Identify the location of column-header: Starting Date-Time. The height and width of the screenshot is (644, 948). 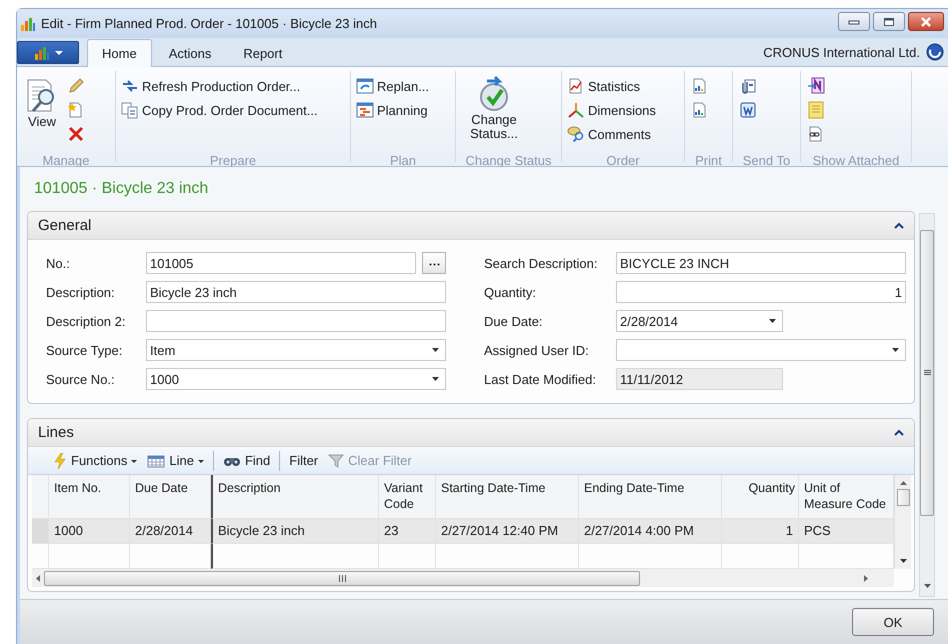
(507, 497).